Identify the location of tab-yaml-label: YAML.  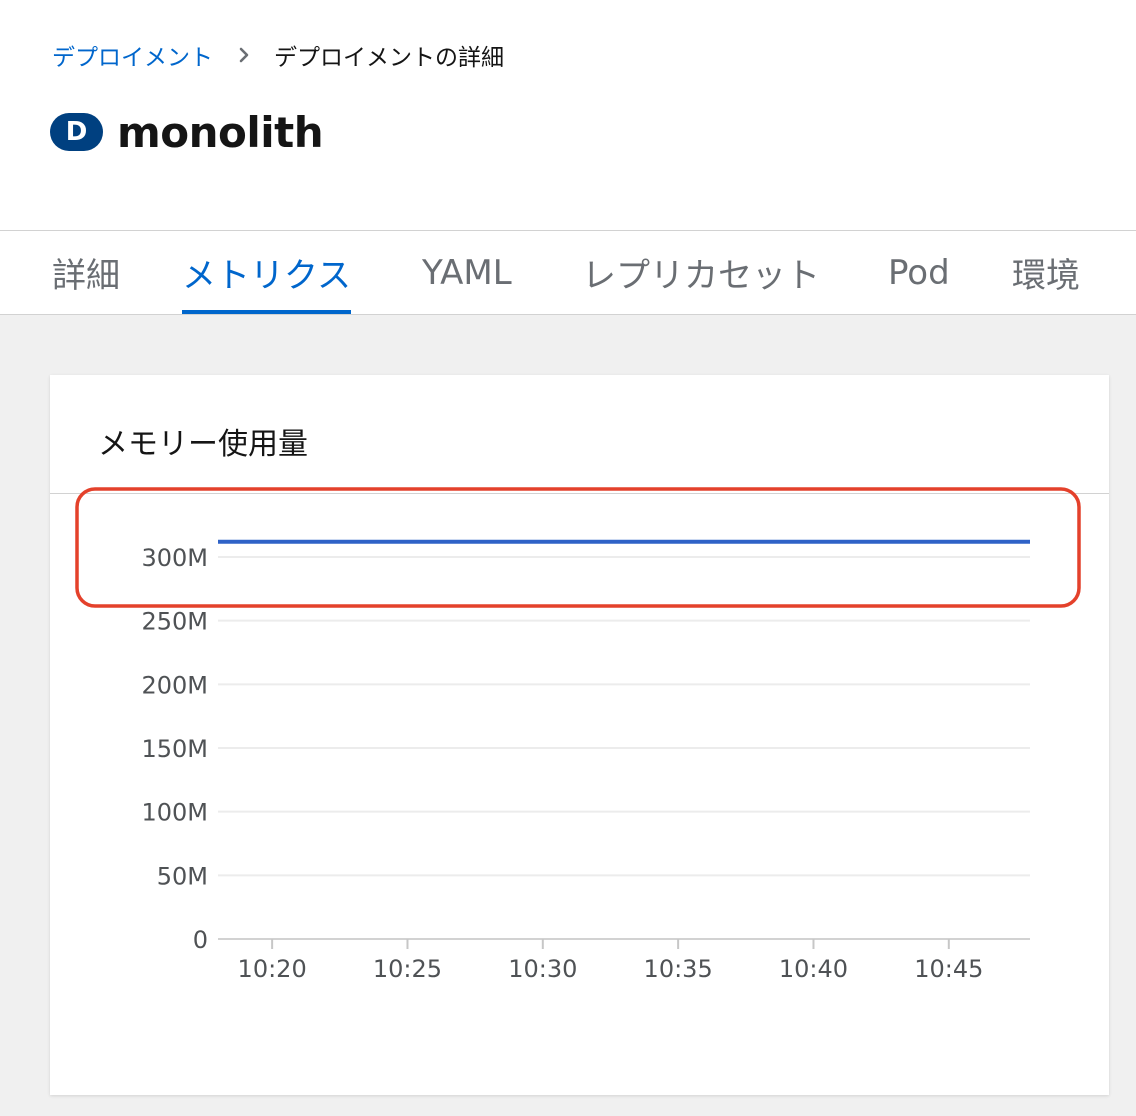
(467, 272).